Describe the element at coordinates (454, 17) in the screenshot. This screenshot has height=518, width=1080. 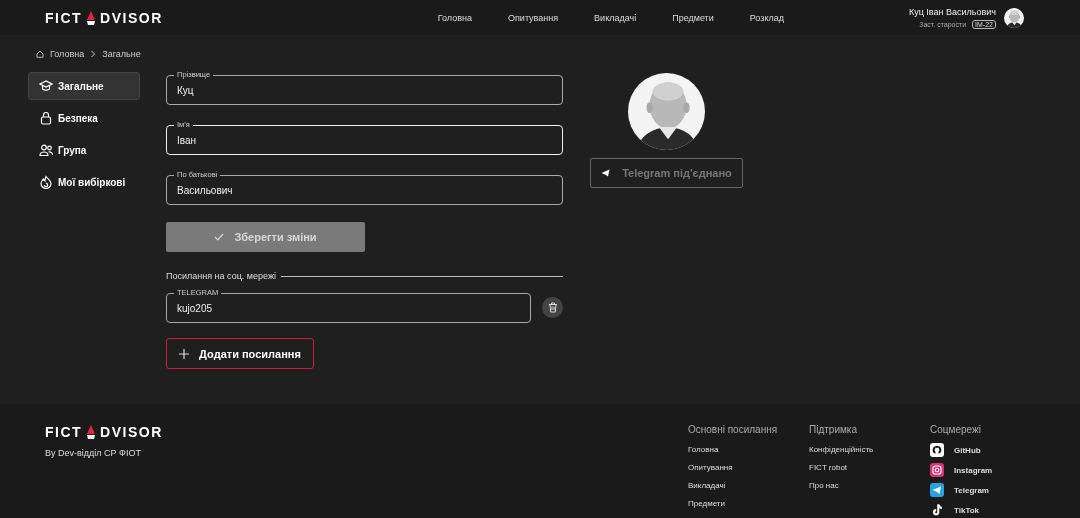
I see `nav-link: Головна` at that location.